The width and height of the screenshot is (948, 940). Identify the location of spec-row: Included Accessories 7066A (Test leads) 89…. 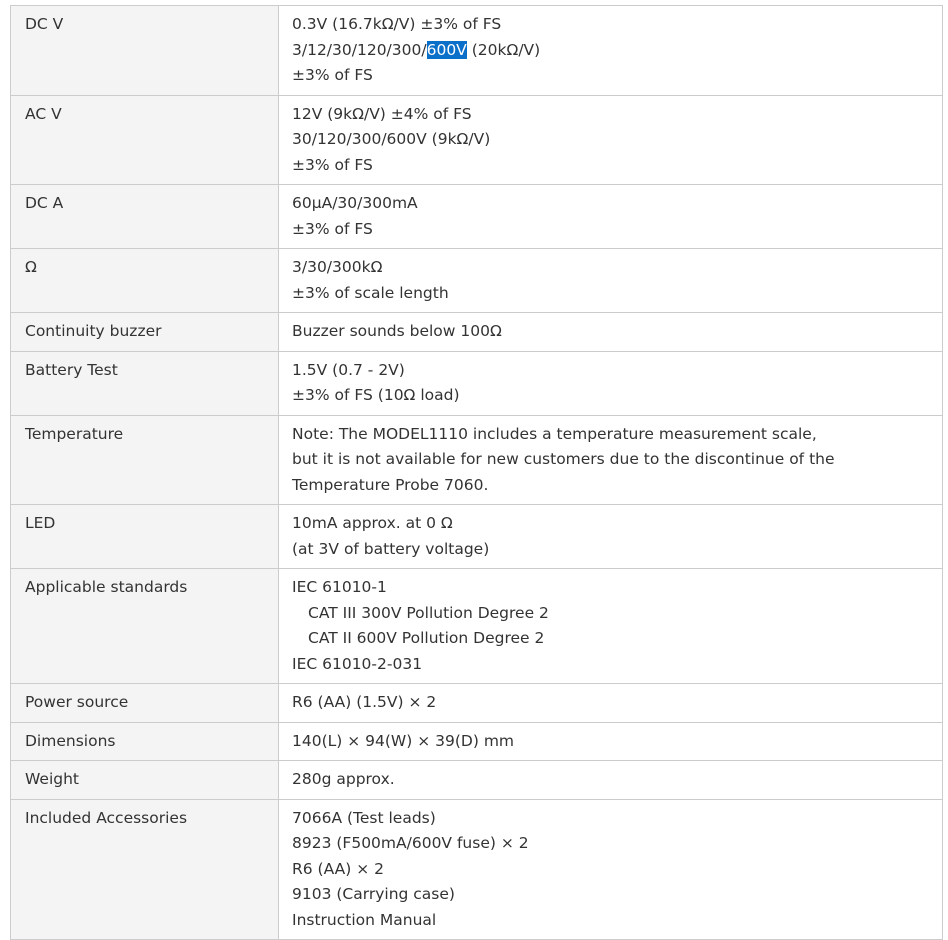
(476, 869).